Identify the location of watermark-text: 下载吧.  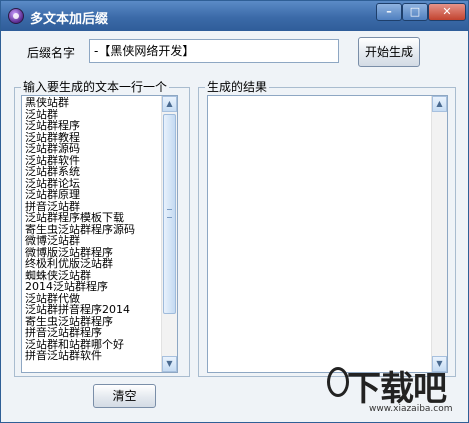
(397, 389).